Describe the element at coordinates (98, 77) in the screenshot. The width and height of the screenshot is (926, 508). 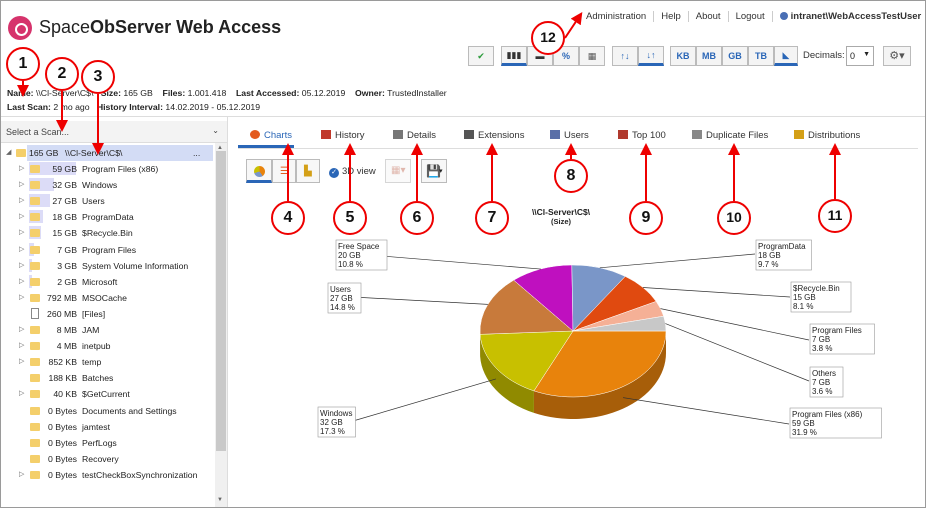
I see `annotation-marker: 3` at that location.